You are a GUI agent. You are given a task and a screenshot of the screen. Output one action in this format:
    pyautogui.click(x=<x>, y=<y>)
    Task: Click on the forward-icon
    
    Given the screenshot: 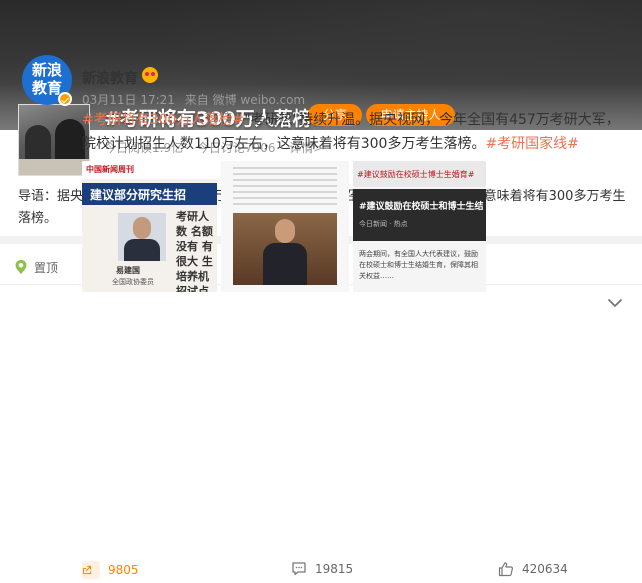 What is the action you would take?
    pyautogui.click(x=91, y=570)
    